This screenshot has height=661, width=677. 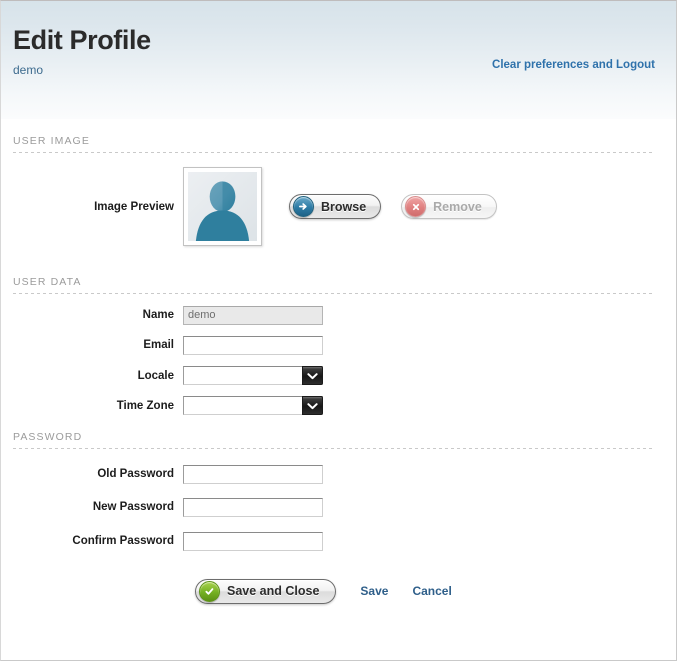 I want to click on new-password-input, so click(x=253, y=507).